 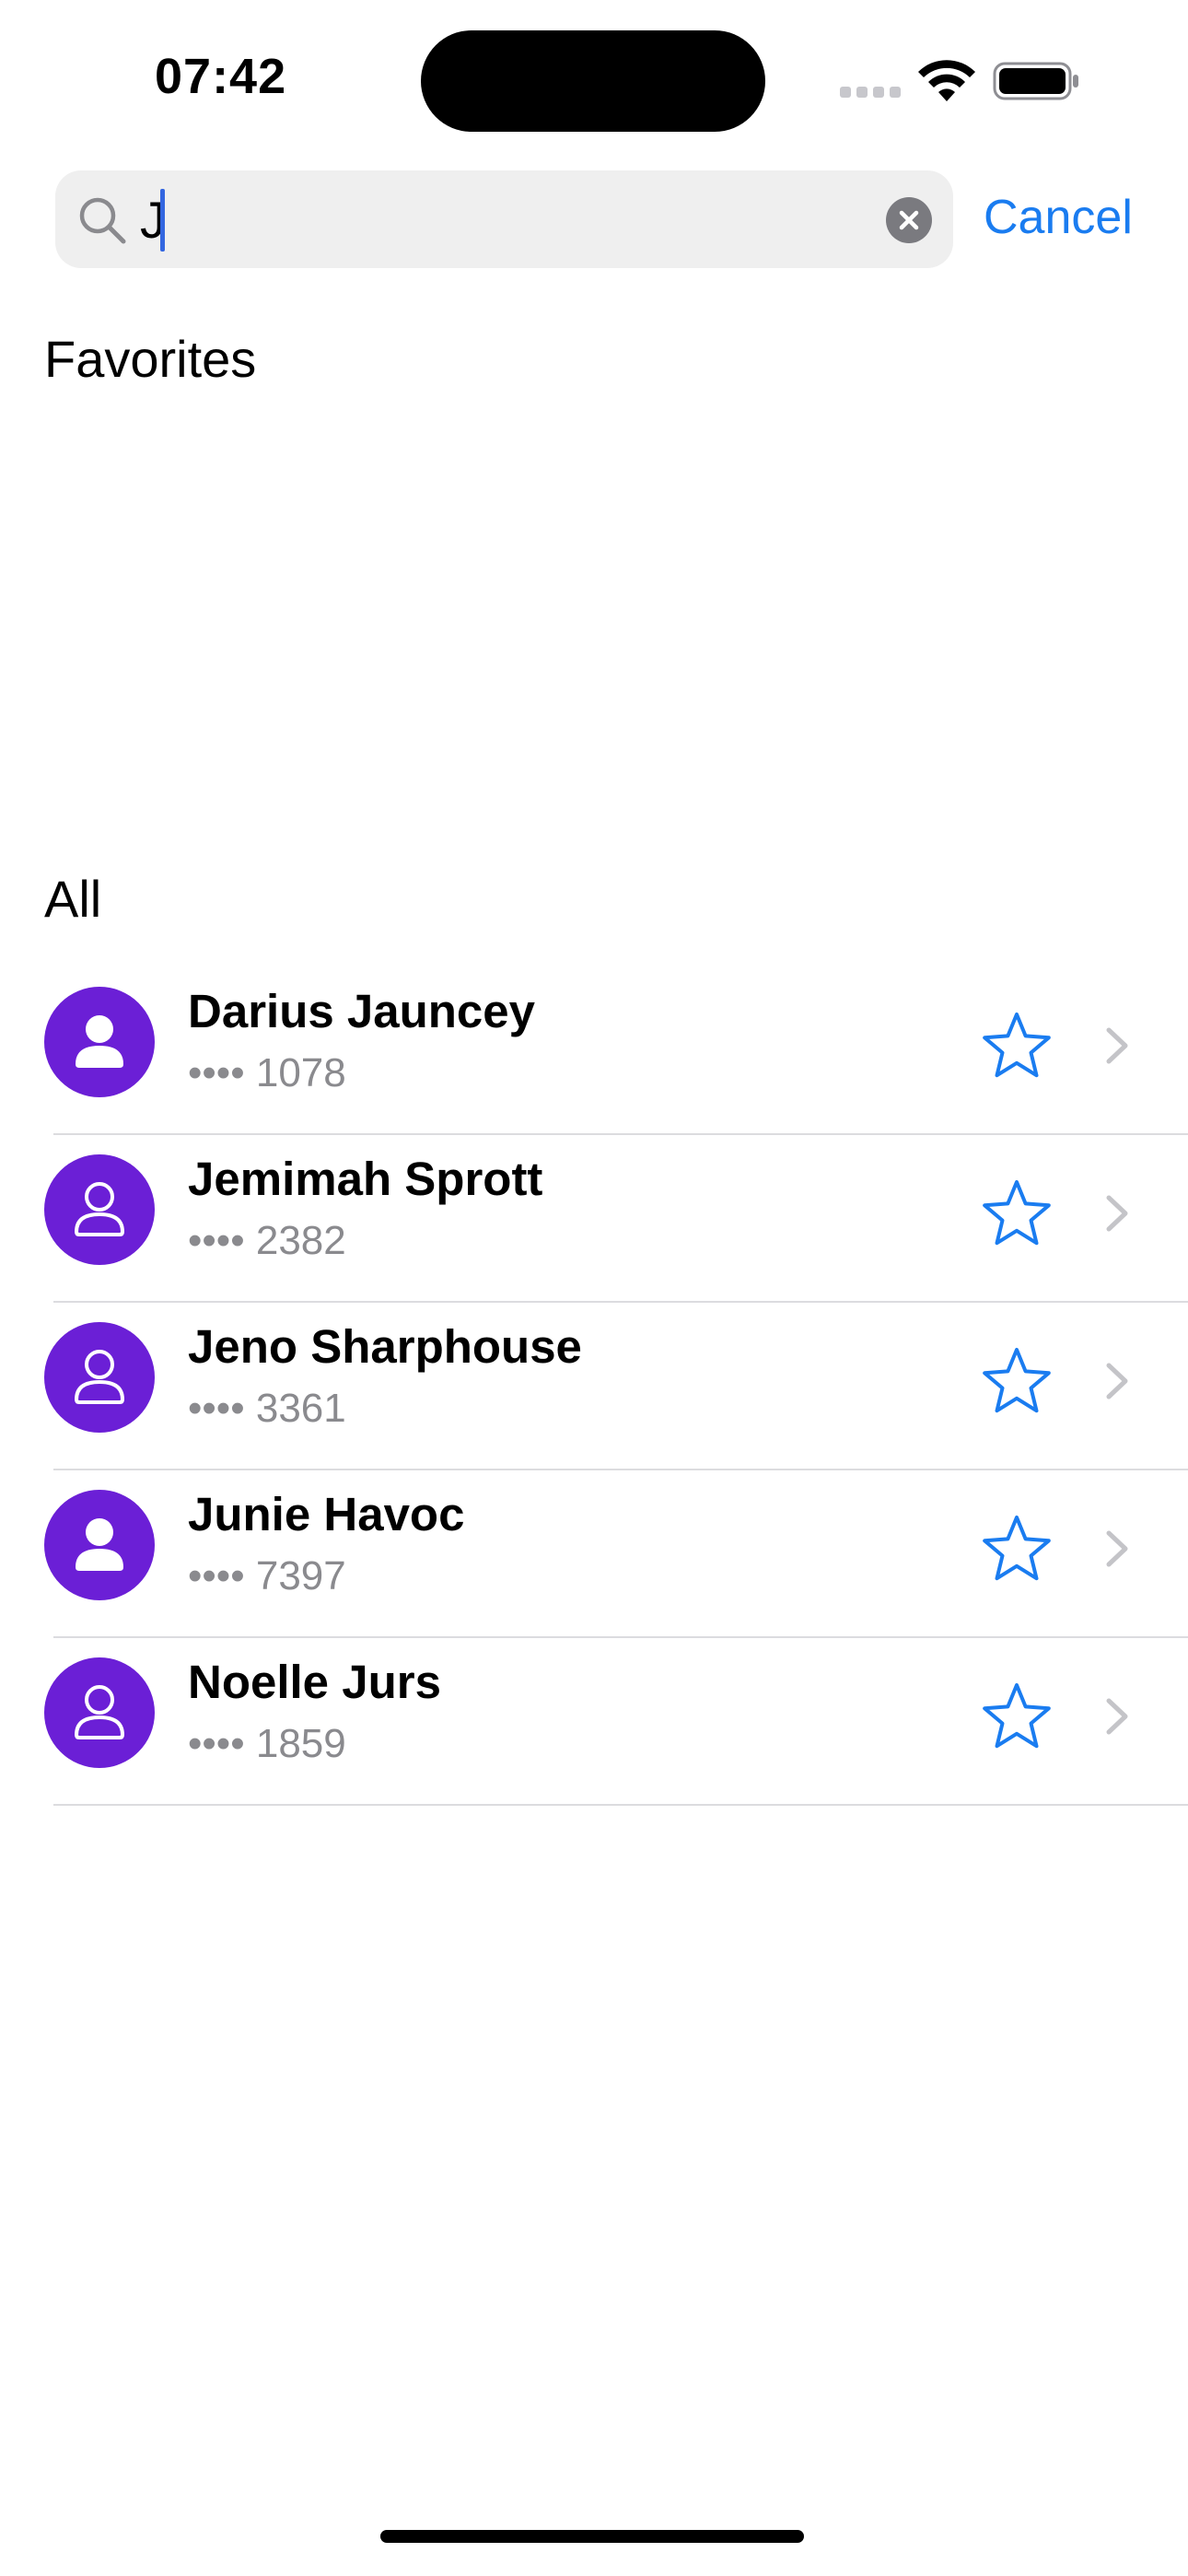 I want to click on contact-number: •••• 2382, so click(x=267, y=1240).